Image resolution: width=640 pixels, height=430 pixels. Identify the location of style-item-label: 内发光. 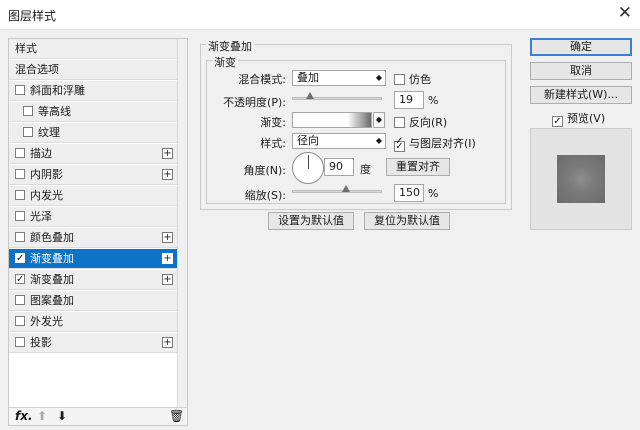
(46, 195).